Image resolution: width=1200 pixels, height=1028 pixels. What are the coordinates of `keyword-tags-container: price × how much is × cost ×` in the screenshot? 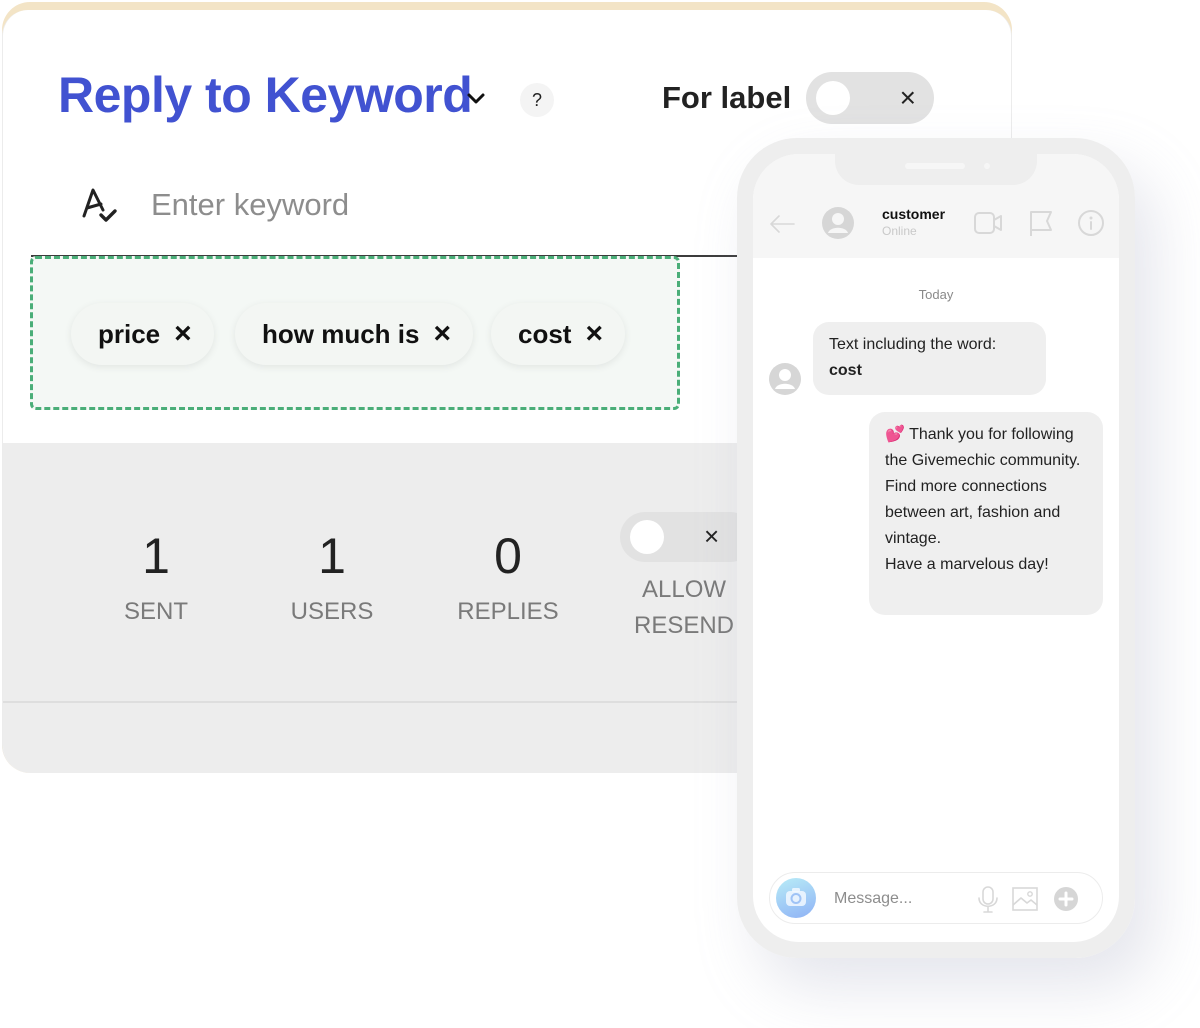 It's located at (355, 333).